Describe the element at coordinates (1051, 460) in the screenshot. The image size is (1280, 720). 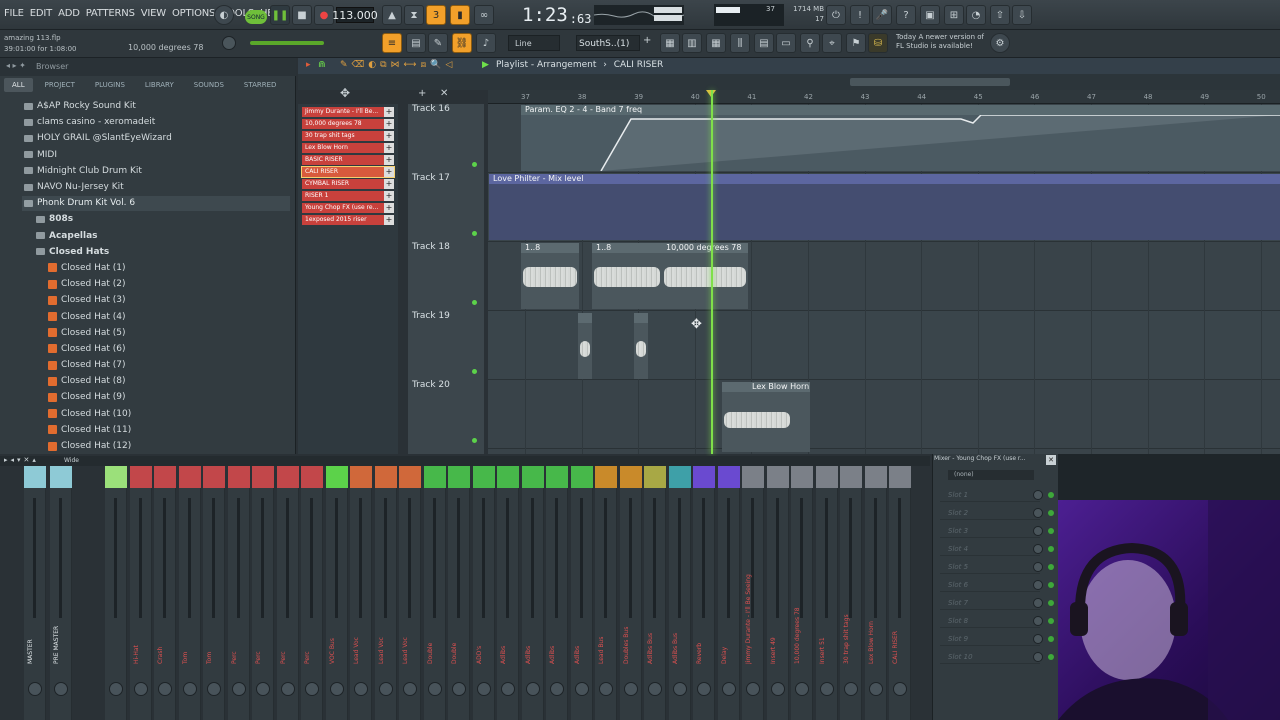
I see `close-mixer-icon: ✕` at that location.